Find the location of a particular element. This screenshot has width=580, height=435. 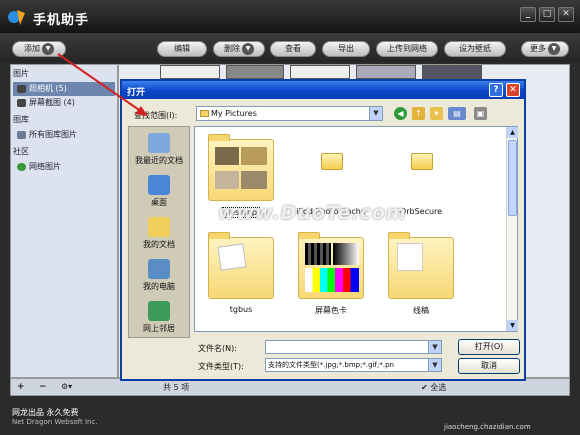

file-item-screen-color-card: 屏幕色卡 is located at coordinates (331, 273).